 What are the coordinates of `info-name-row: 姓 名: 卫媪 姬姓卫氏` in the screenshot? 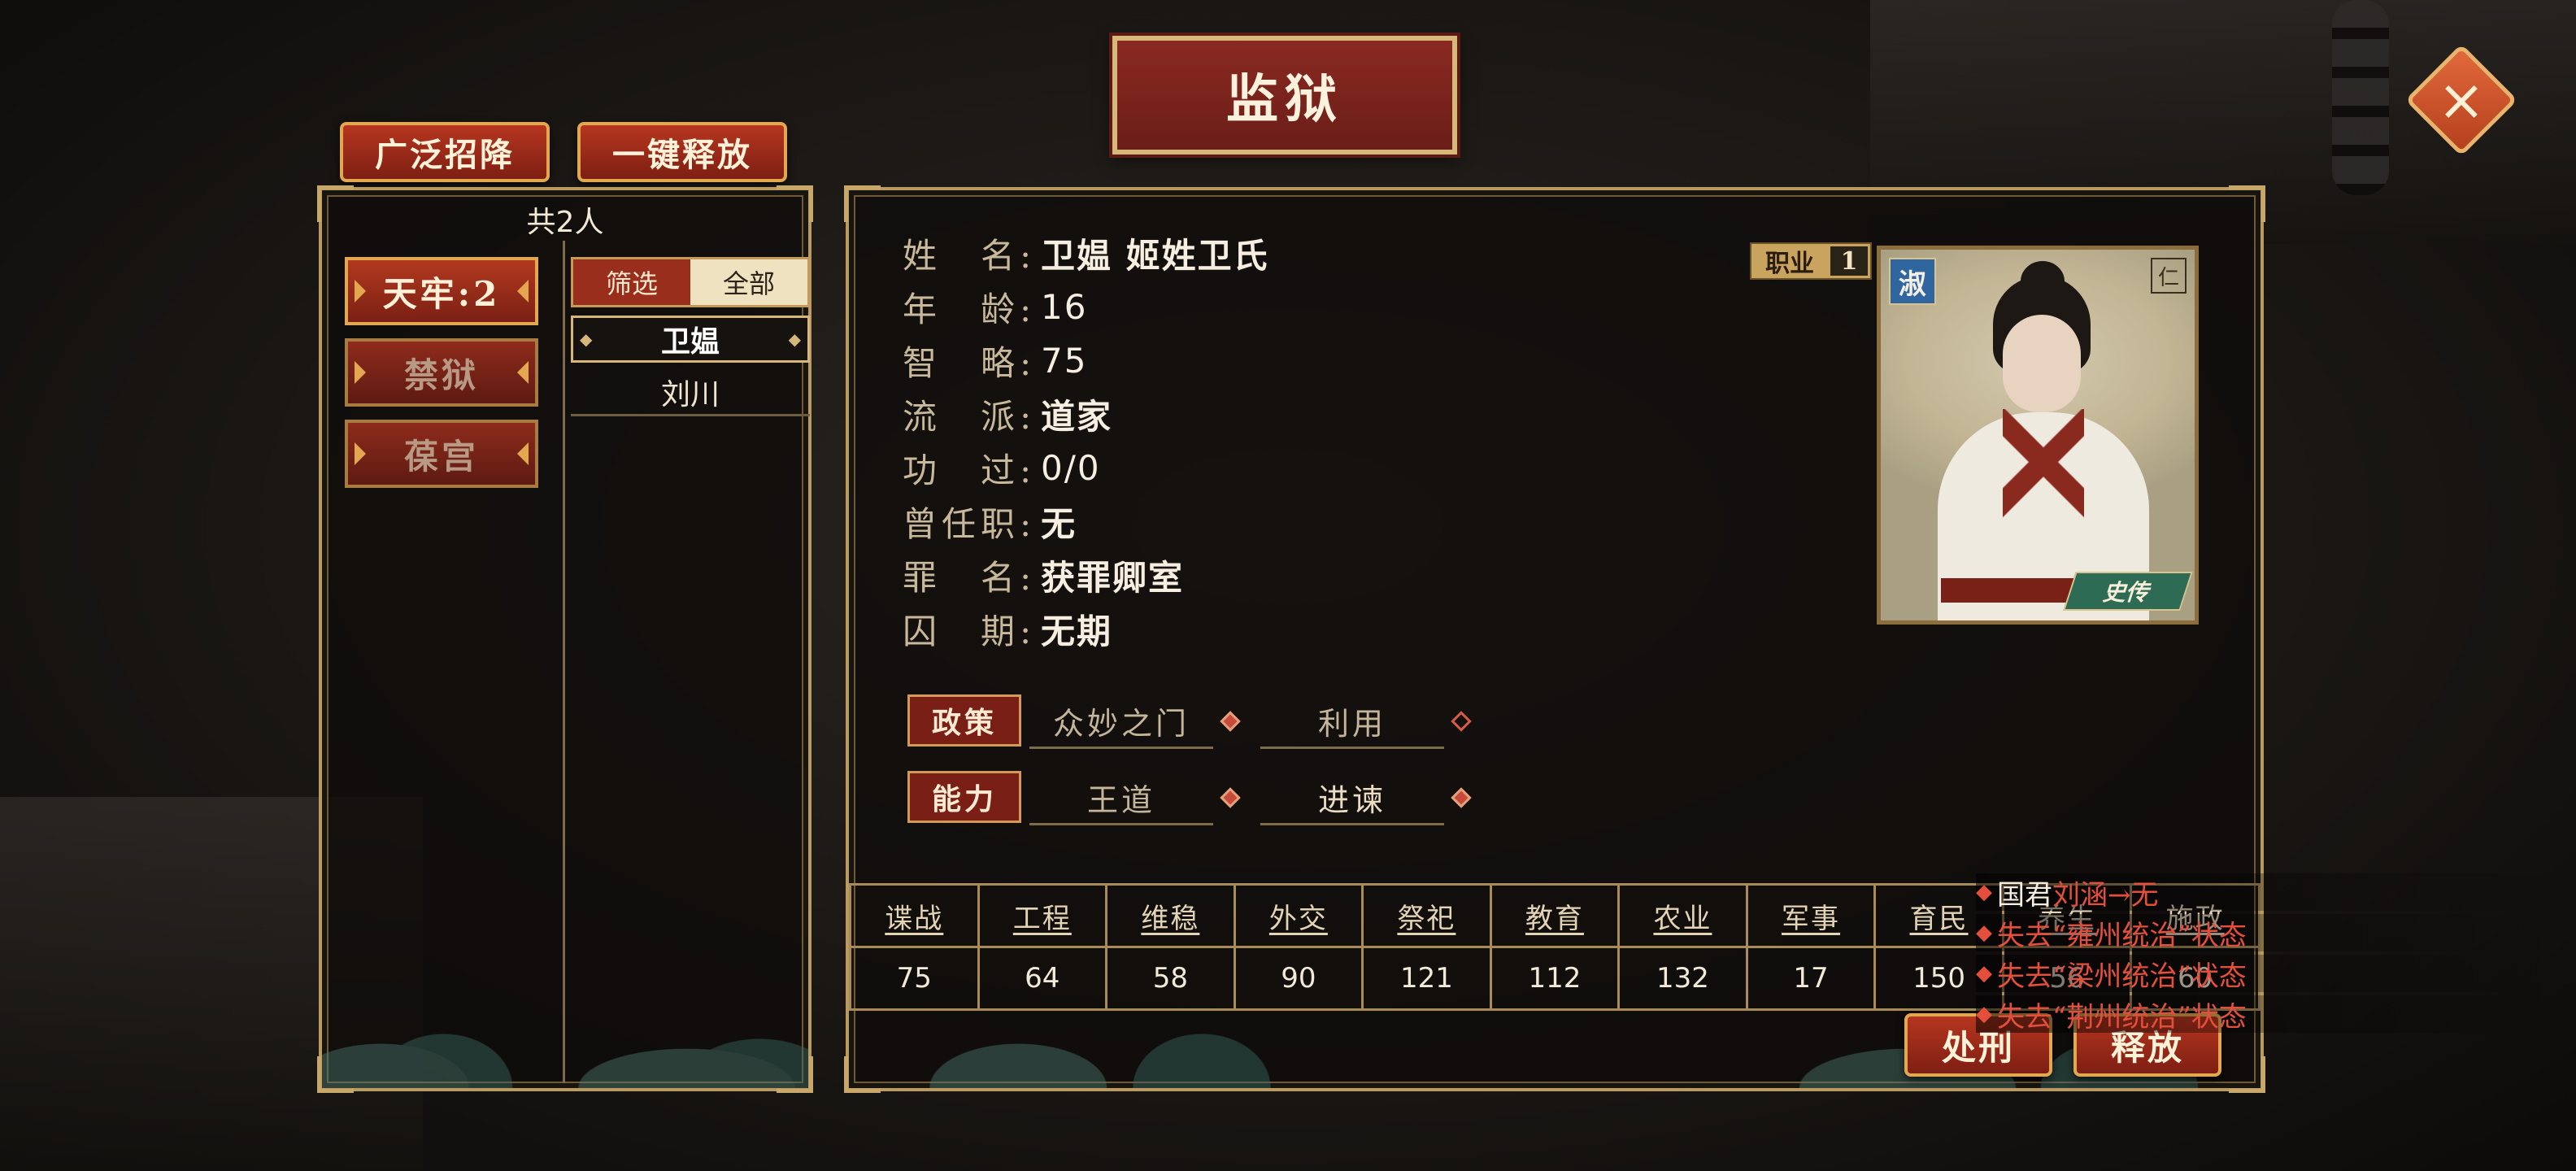 It's located at (1086, 253).